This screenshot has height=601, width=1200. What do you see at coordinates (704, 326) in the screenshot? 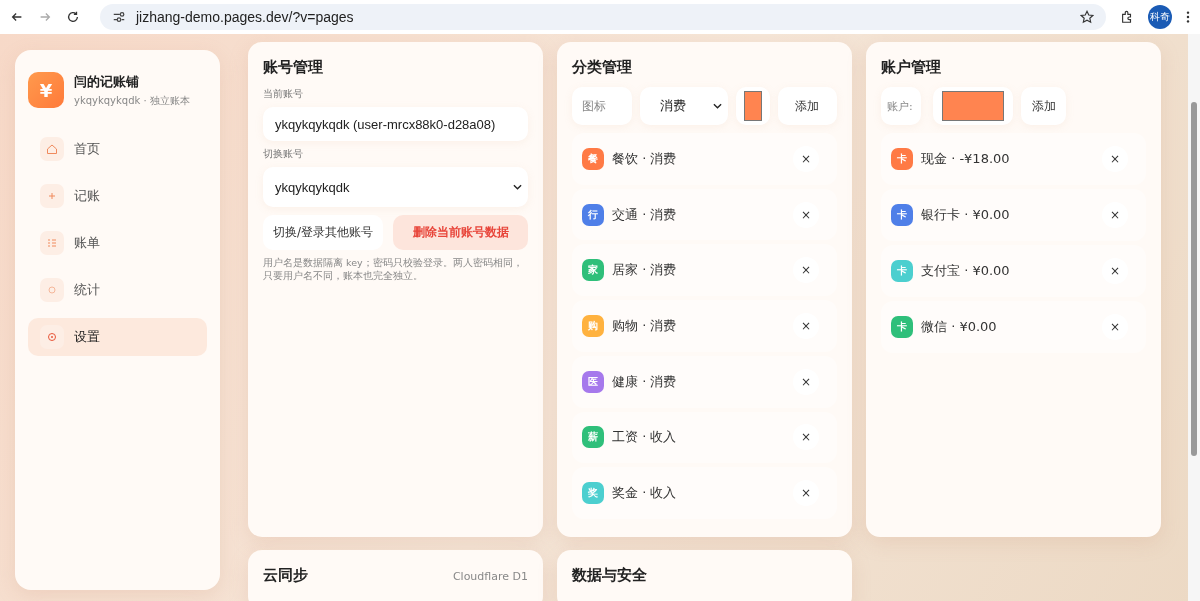
I see `category-row: 购 购物 · 消费 ×` at bounding box center [704, 326].